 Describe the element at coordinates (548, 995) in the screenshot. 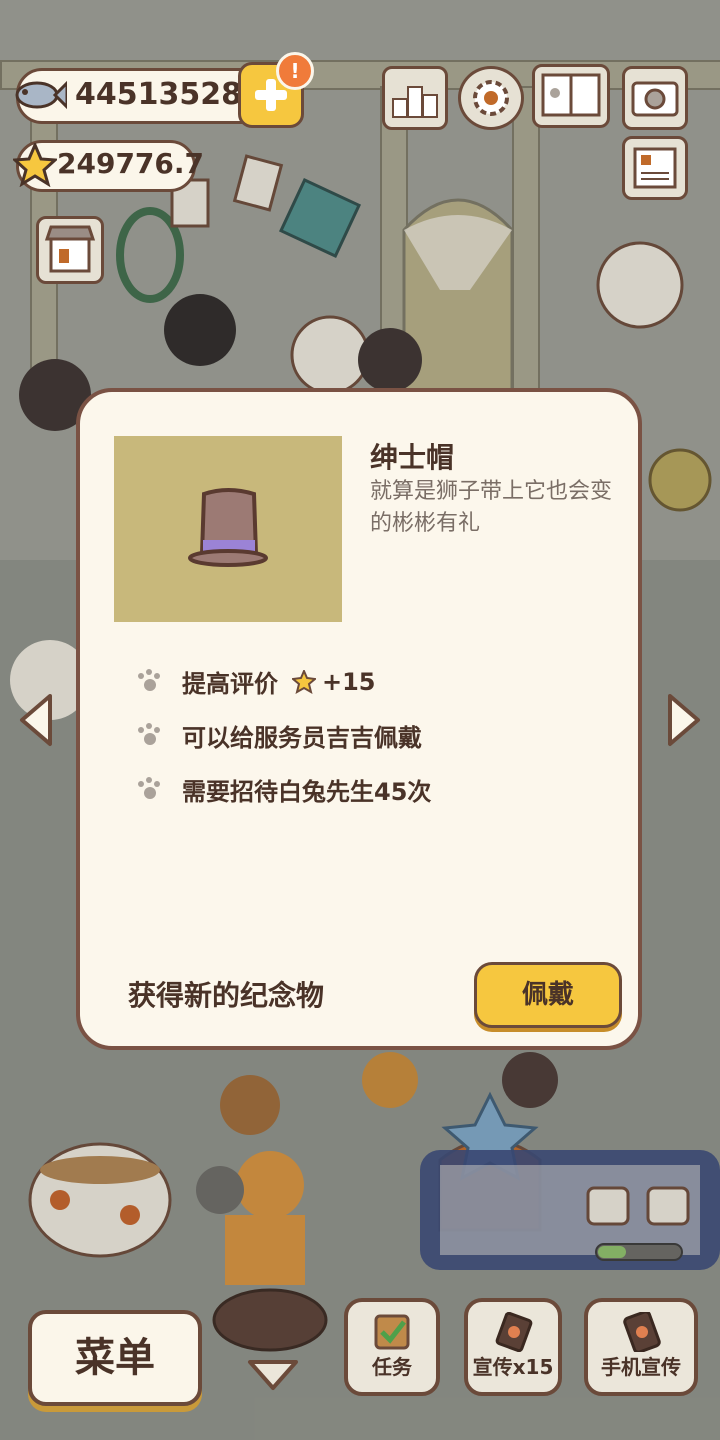

I see `wear-button: 佩戴` at that location.